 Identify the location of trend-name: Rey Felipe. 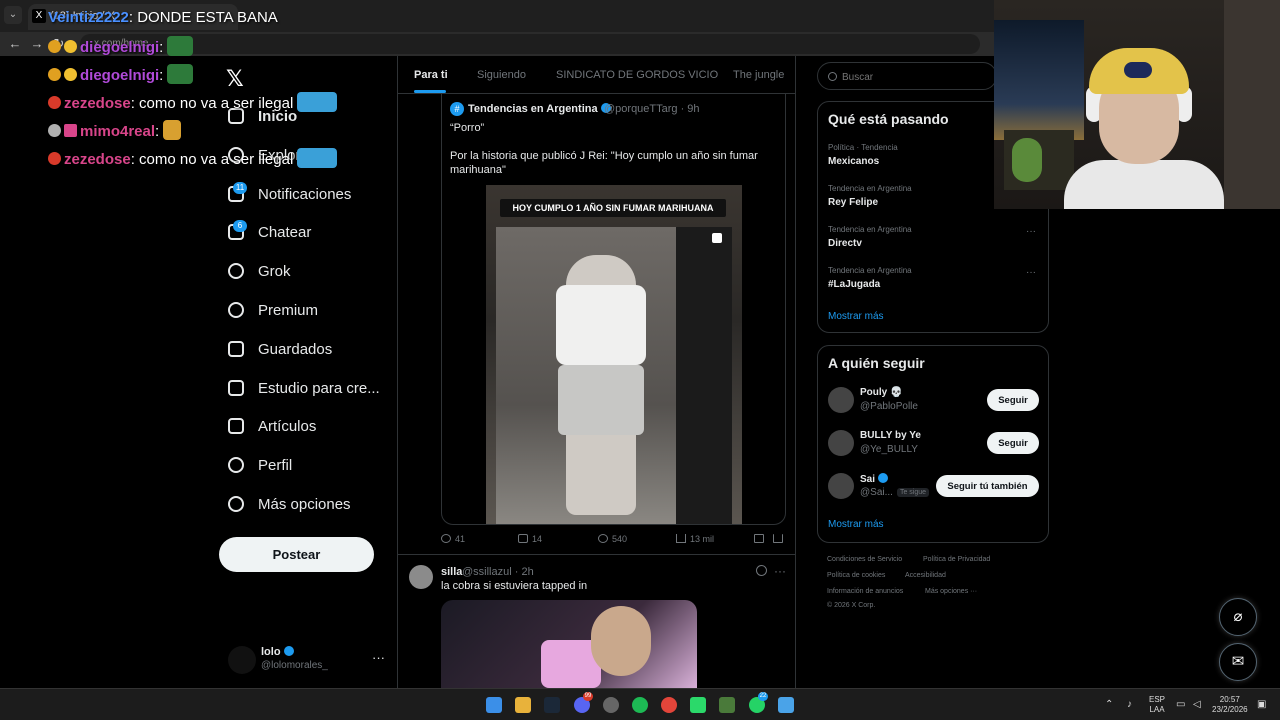
(853, 202).